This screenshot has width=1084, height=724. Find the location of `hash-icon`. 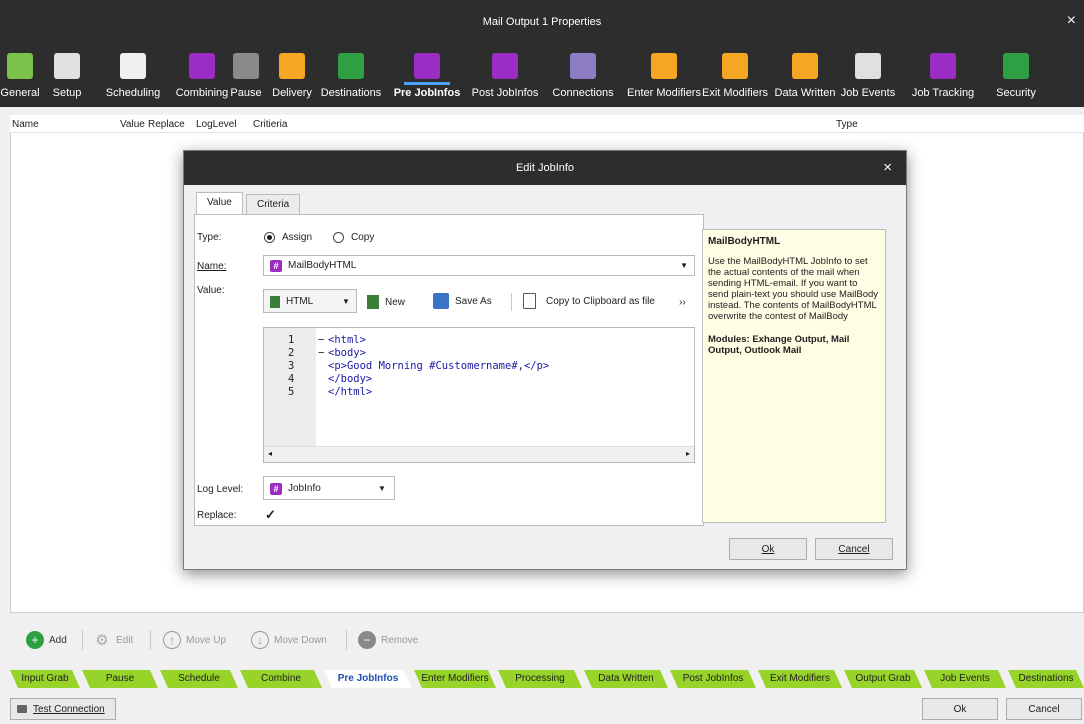

hash-icon is located at coordinates (427, 66).